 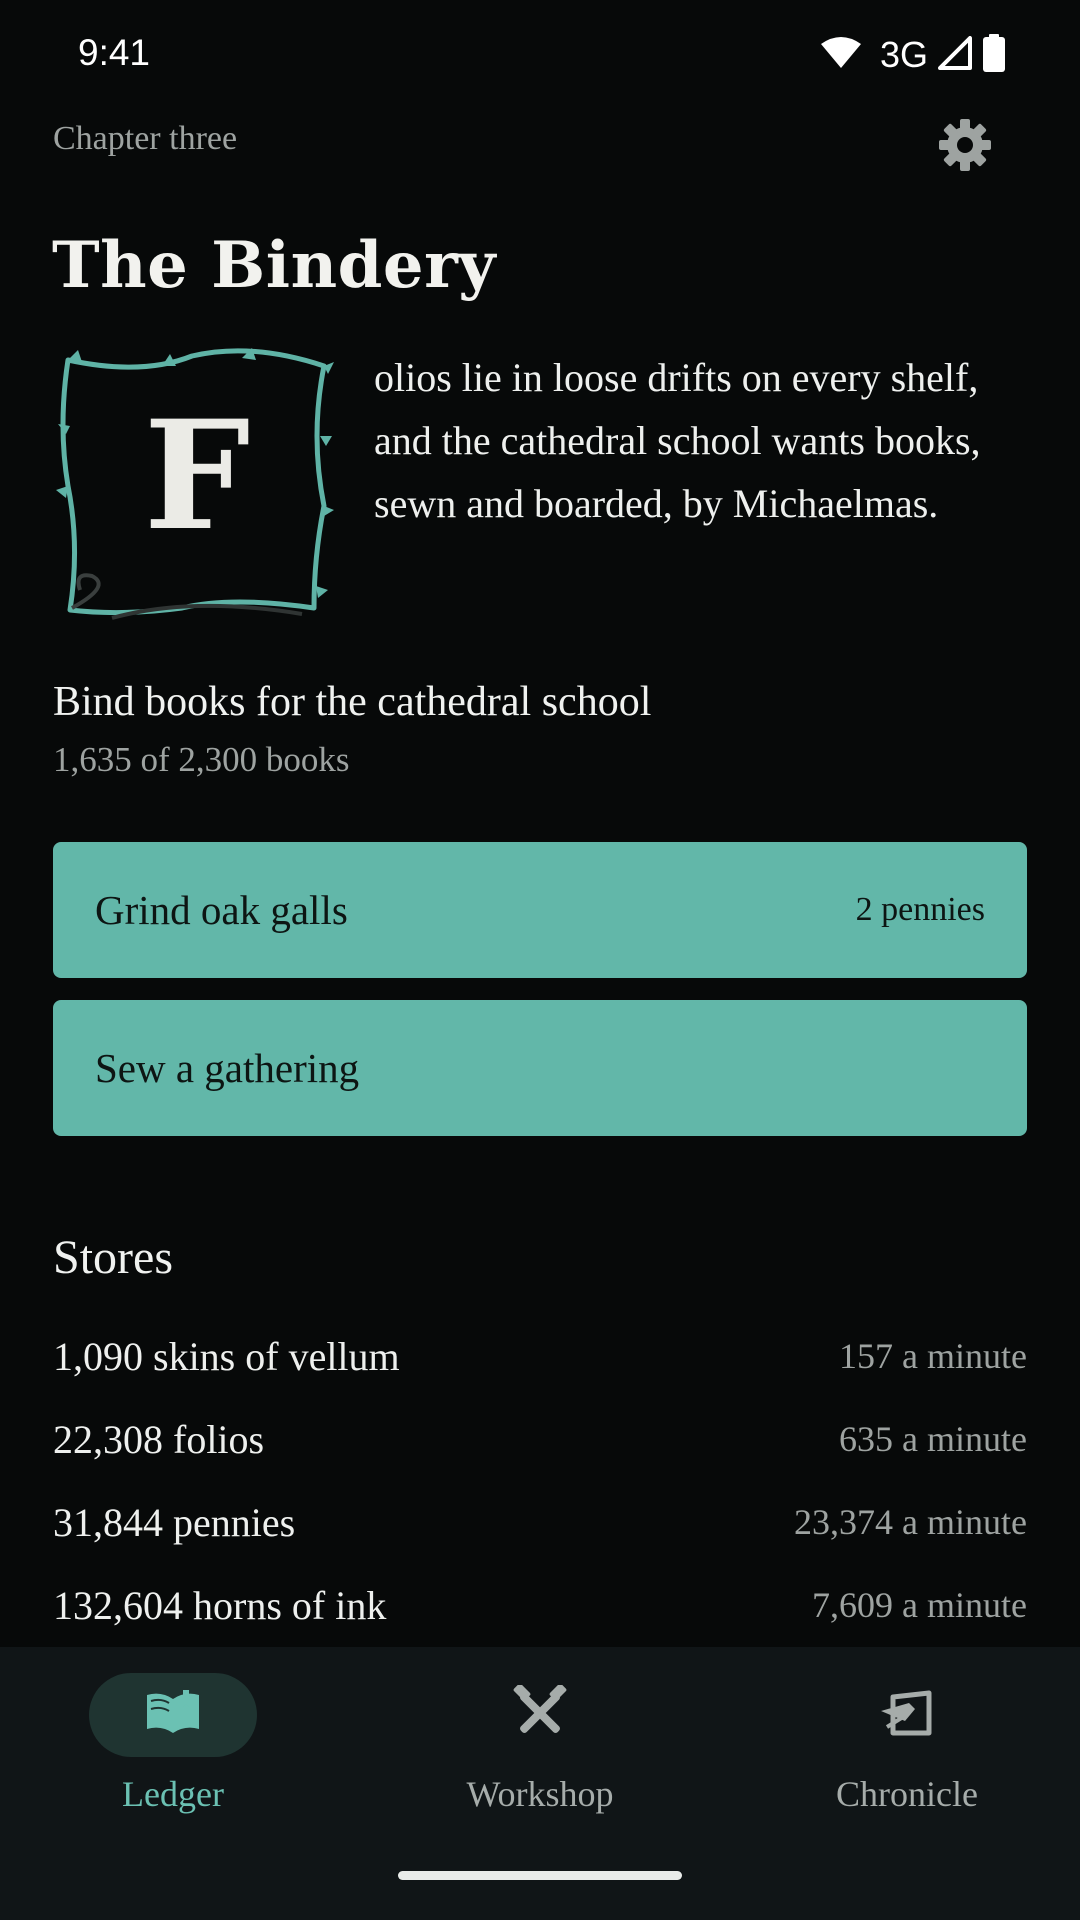 I want to click on goal-title: Bind books for the cathedral school, so click(x=352, y=702).